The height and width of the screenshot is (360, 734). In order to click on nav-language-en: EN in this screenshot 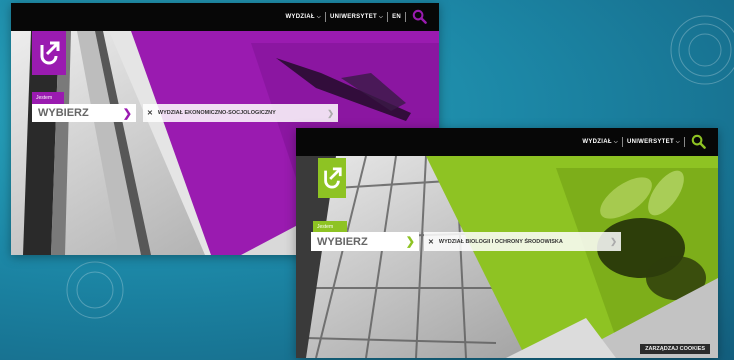, I will do `click(396, 17)`.